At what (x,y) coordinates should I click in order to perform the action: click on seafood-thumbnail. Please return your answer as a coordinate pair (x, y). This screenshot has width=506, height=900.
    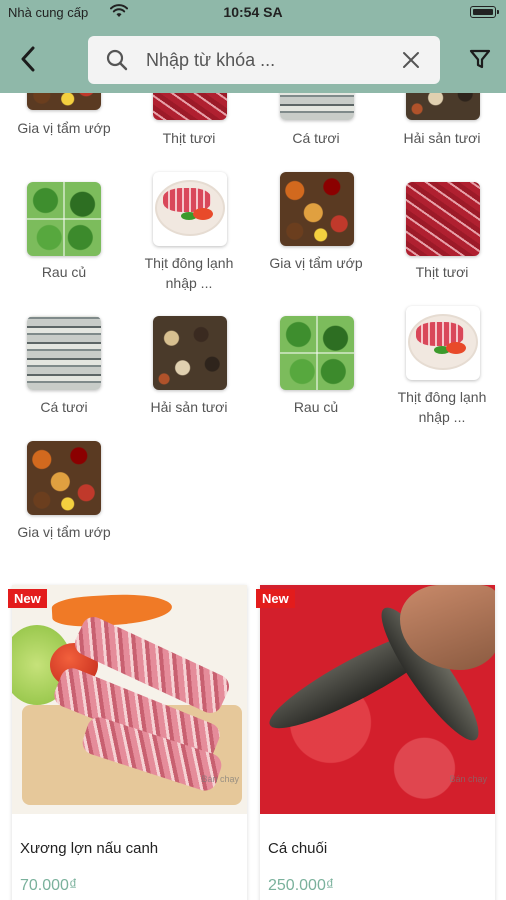
    Looking at the image, I should click on (190, 353).